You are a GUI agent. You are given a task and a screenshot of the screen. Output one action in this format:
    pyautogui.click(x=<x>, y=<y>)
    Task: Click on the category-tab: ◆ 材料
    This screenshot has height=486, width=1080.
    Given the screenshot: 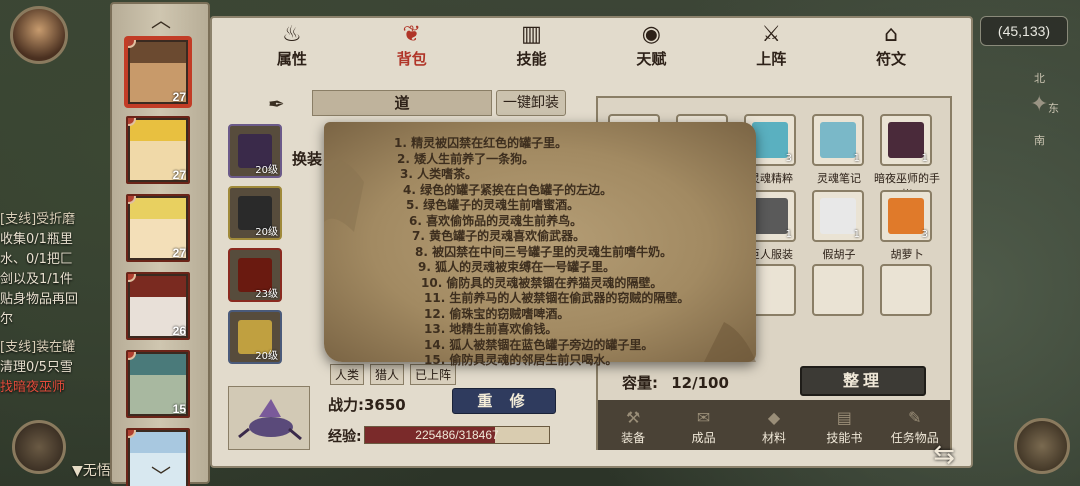 What is the action you would take?
    pyautogui.click(x=774, y=426)
    